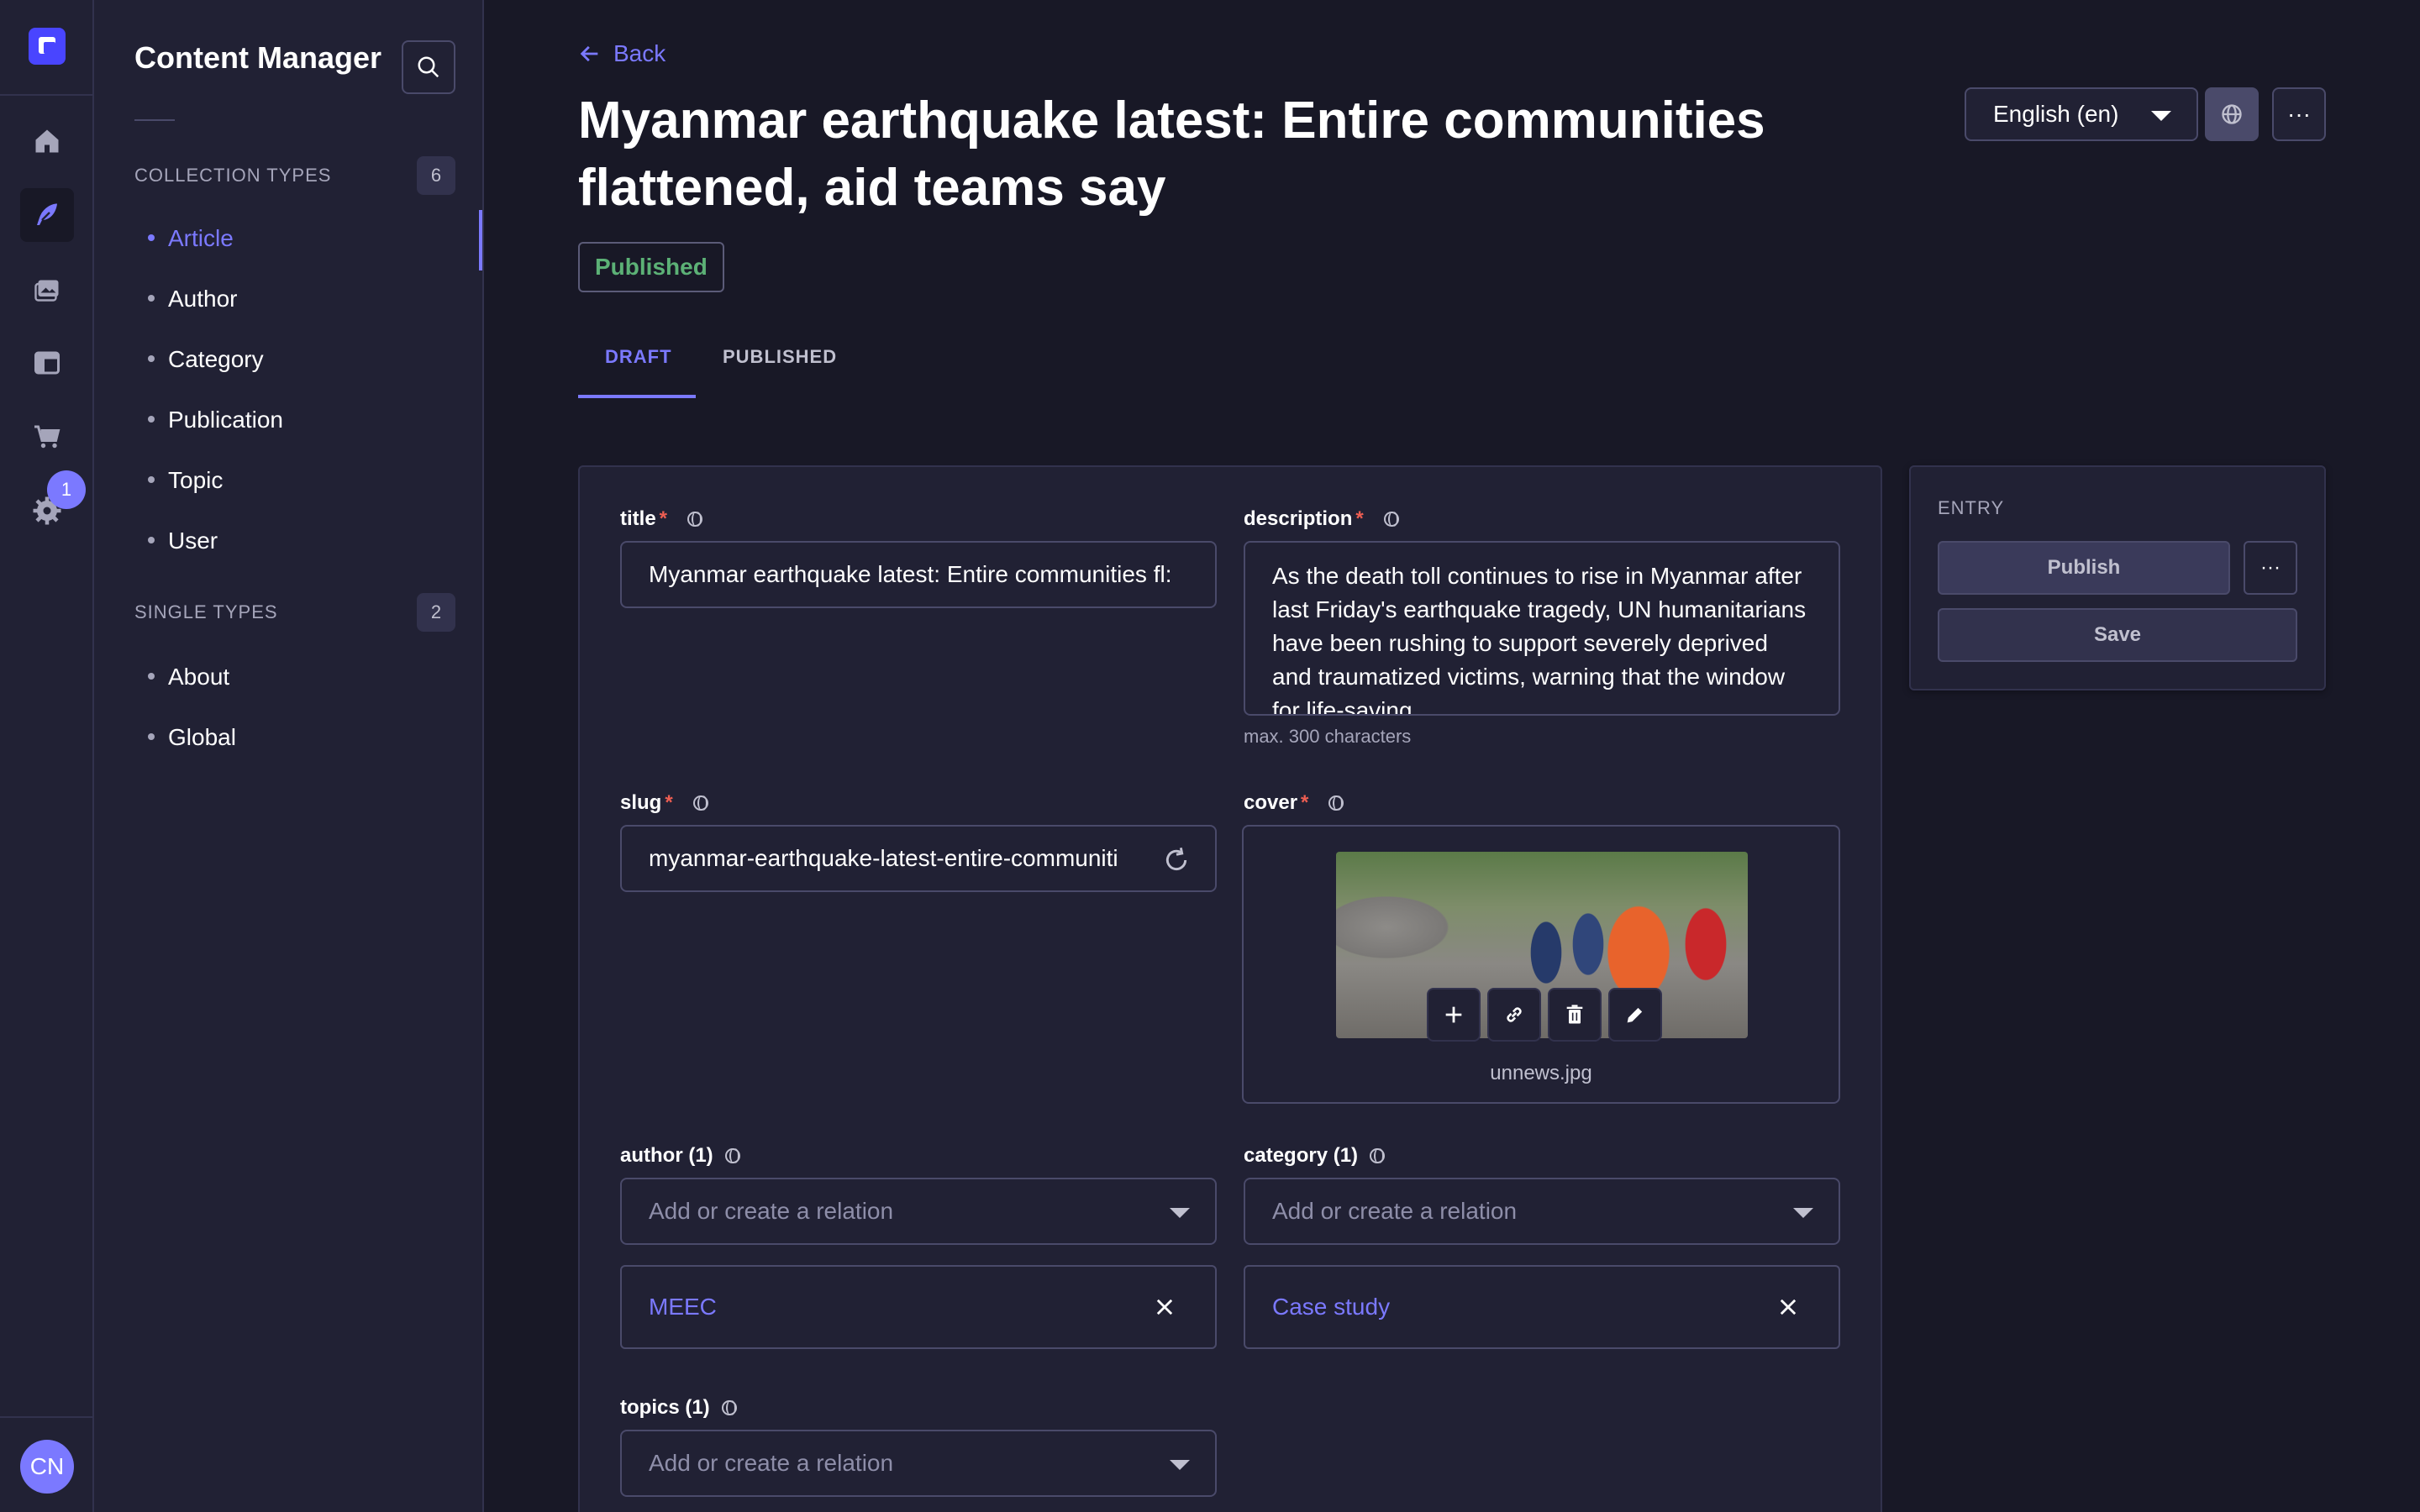 Image resolution: width=2420 pixels, height=1512 pixels. I want to click on category-relation-select: Add or create a relation, so click(1542, 1211).